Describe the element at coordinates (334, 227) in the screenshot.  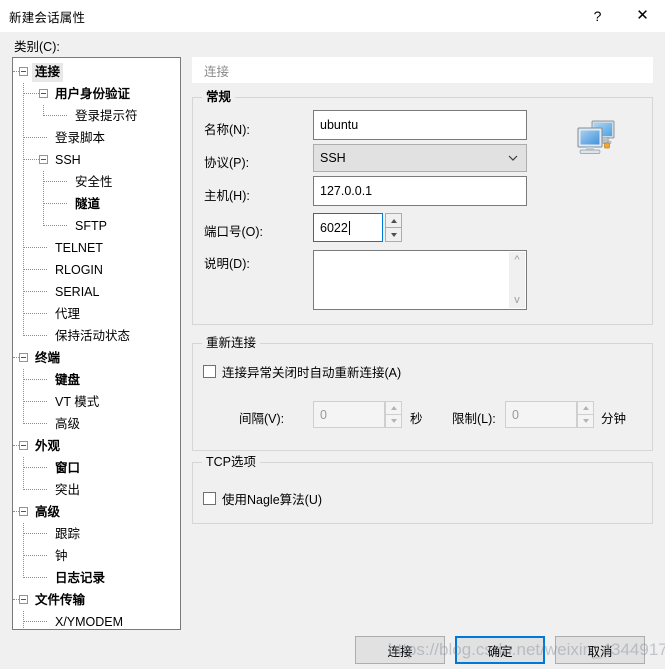
I see `port-input-value: 6022` at that location.